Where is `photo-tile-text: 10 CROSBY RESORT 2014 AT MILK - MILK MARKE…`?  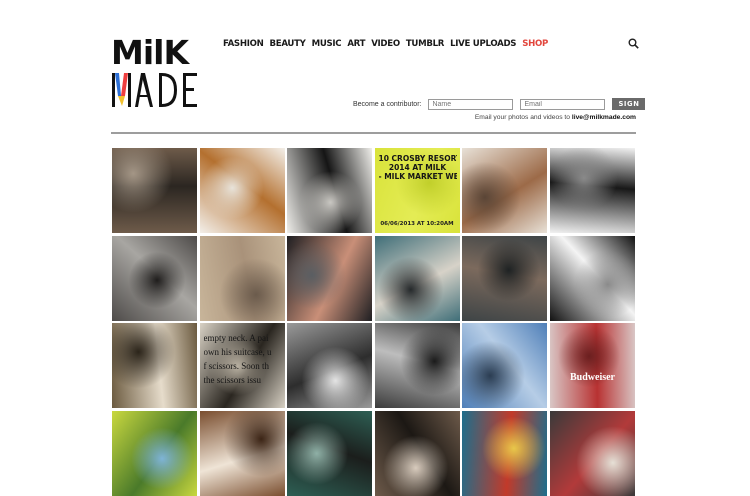
photo-tile-text: 10 CROSBY RESORT 2014 AT MILK - MILK MARKE… is located at coordinates (418, 167).